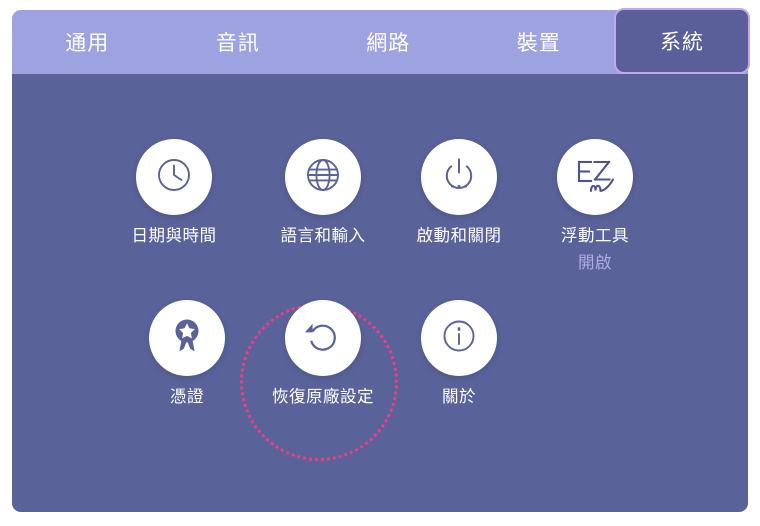 This screenshot has height=526, width=760. I want to click on tile-floating-tool: 浮動工具 開啟, so click(595, 206).